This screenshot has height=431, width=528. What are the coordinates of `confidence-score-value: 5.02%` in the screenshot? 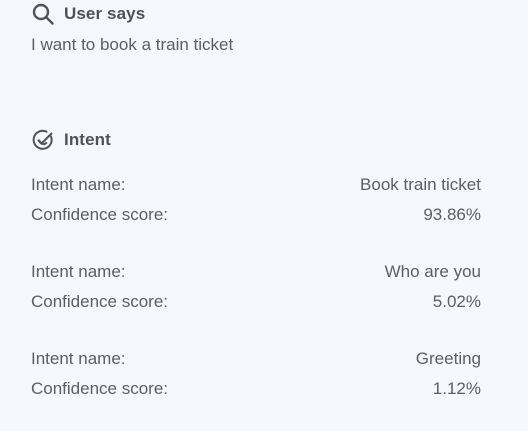 It's located at (456, 301).